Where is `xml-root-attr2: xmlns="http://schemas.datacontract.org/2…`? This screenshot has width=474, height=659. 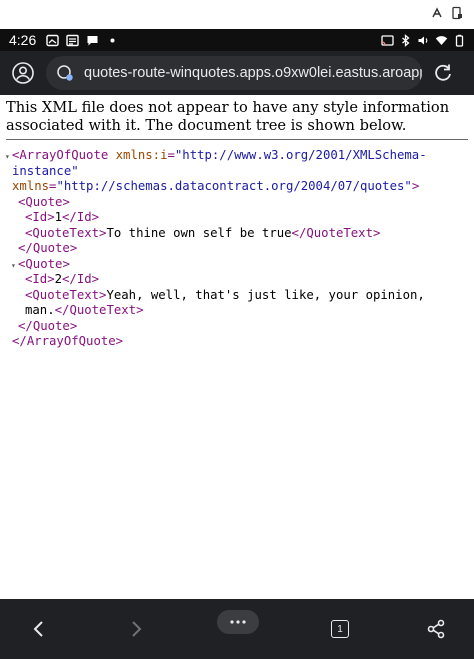 xml-root-attr2: xmlns="http://schemas.datacontract.org/2… is located at coordinates (216, 186).